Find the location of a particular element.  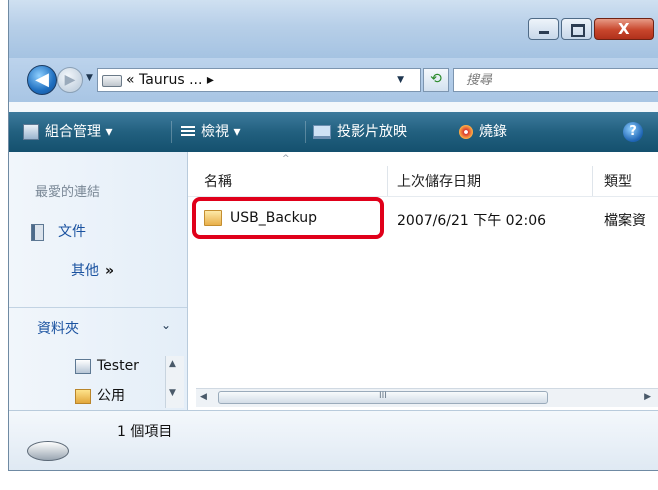

file-list-scrollbar: ◀ III ▶ is located at coordinates (427, 397).